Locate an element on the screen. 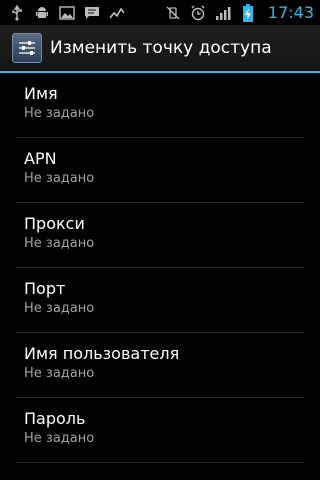 The image size is (320, 480). signal-icon is located at coordinates (223, 13).